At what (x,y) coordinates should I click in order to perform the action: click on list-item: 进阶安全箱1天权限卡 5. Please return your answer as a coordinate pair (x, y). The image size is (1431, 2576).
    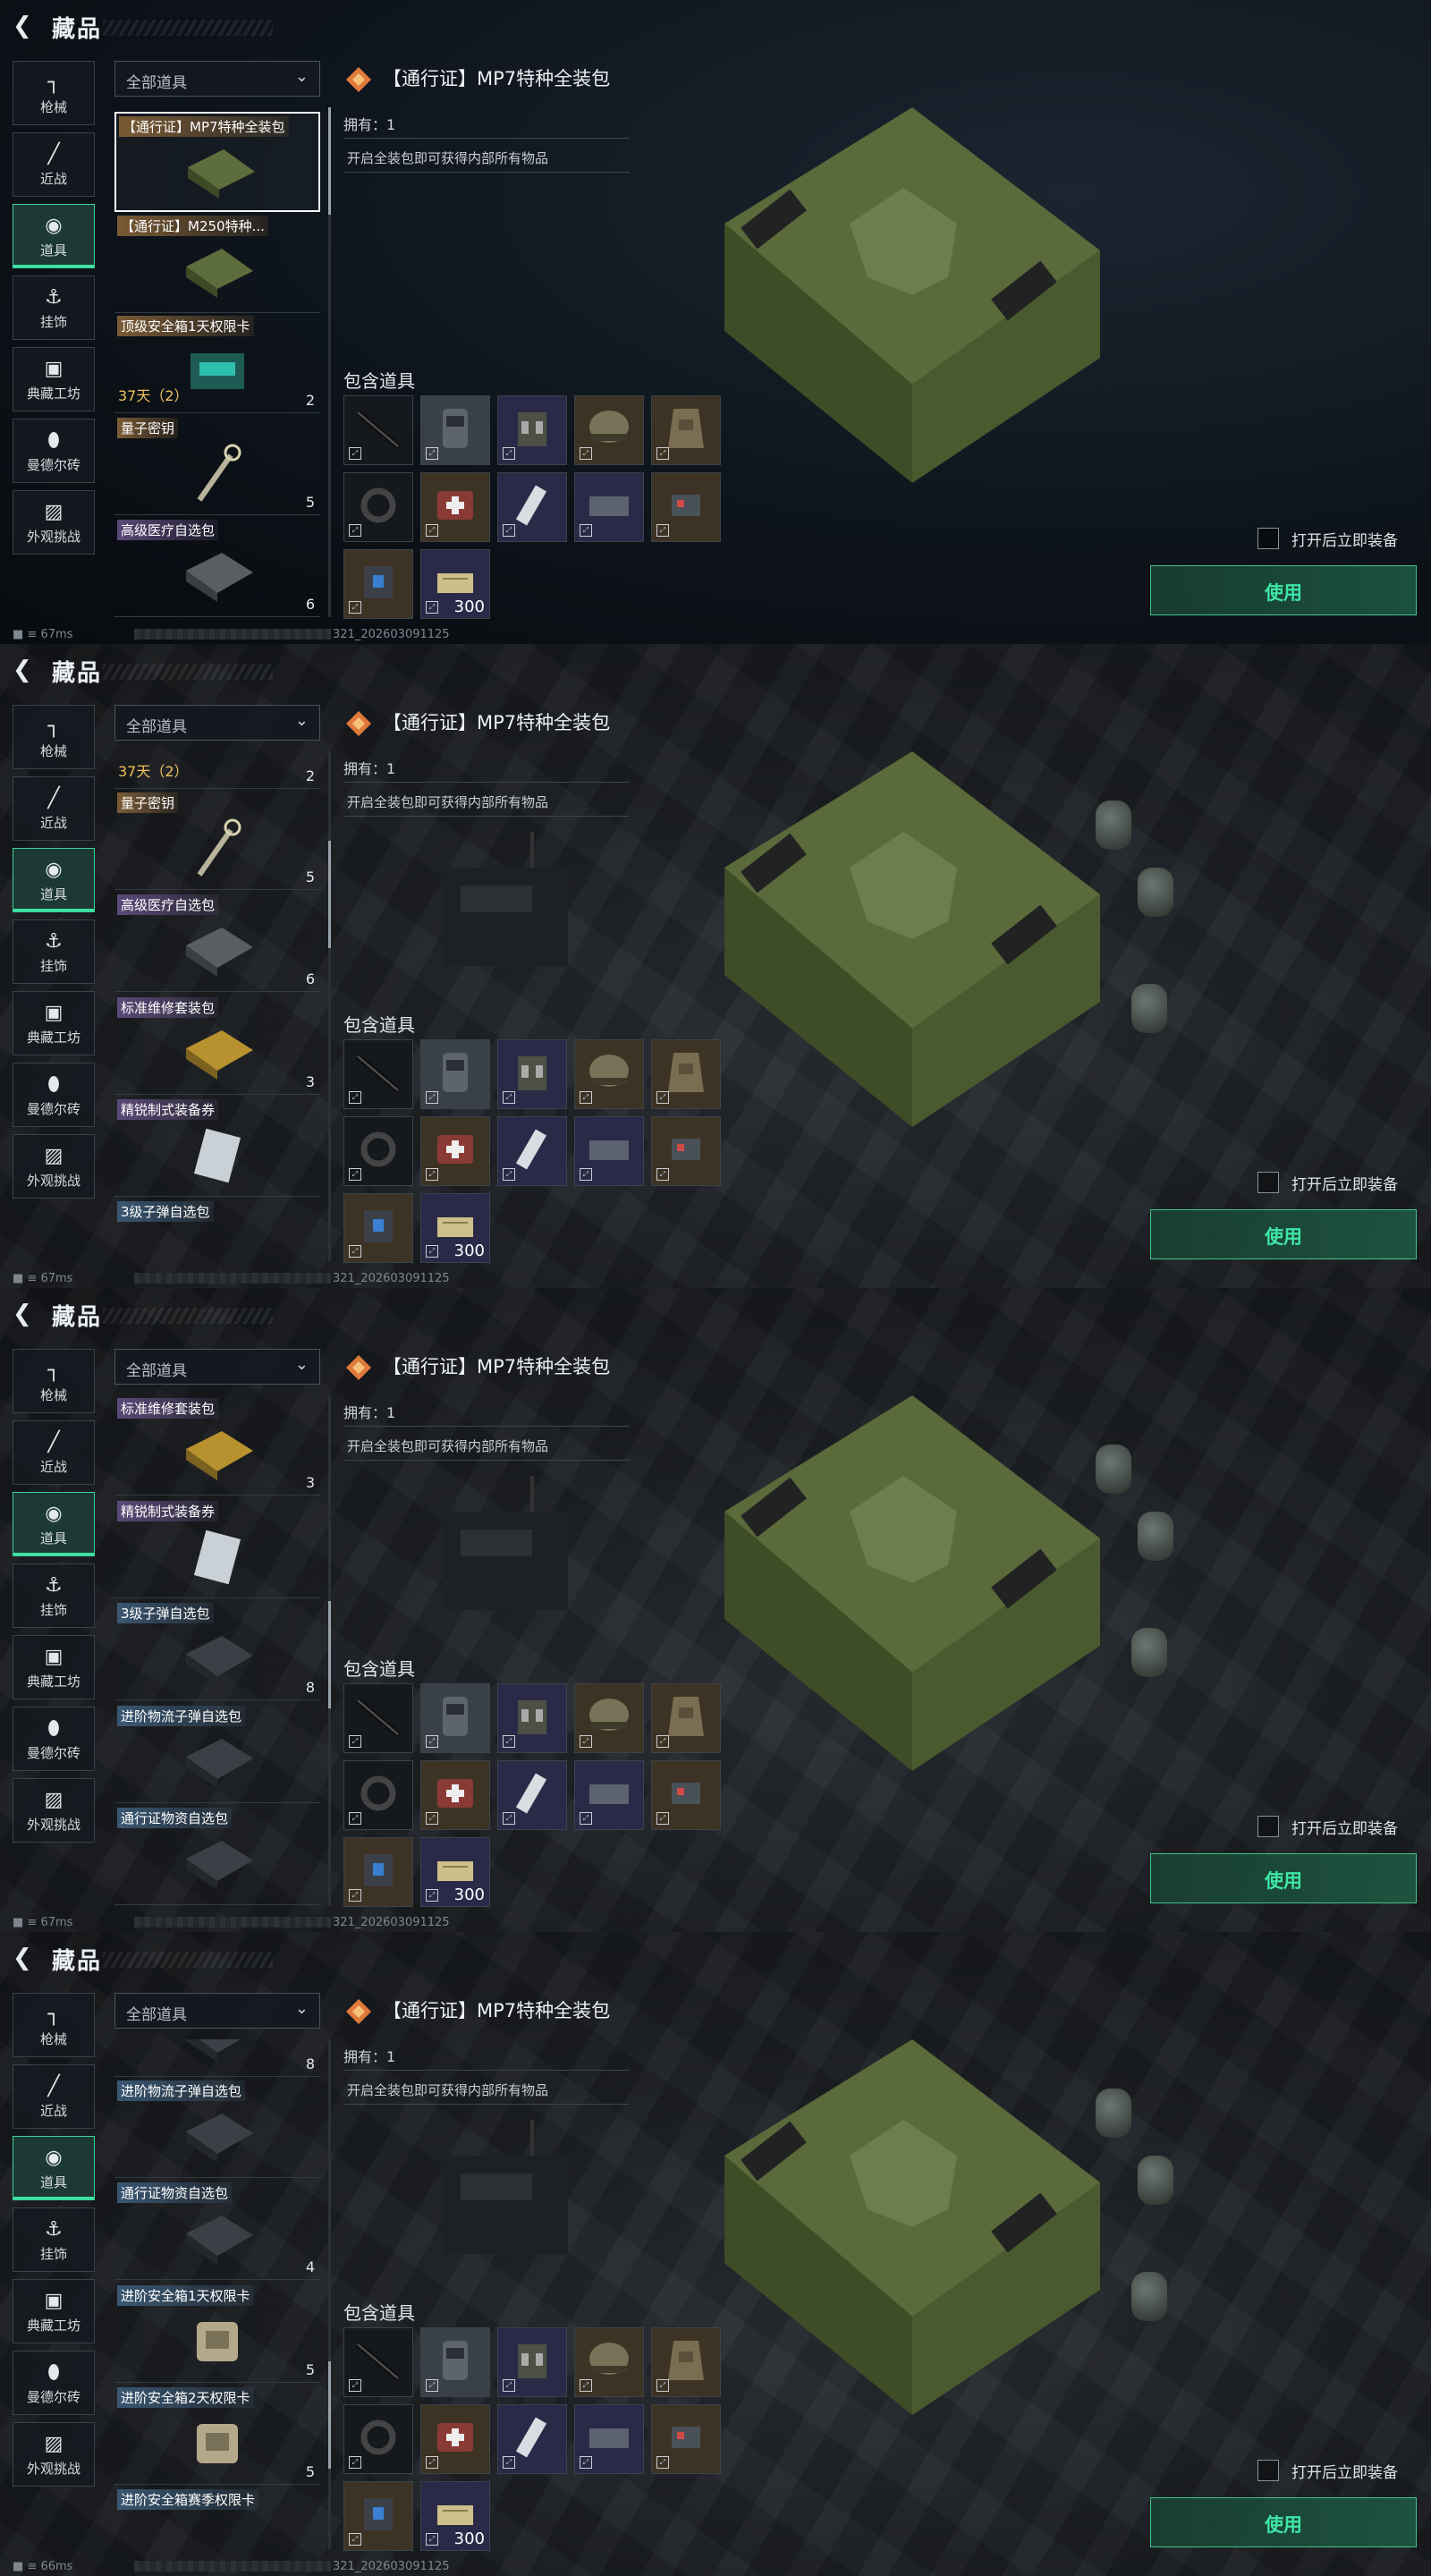
    Looking at the image, I should click on (217, 2333).